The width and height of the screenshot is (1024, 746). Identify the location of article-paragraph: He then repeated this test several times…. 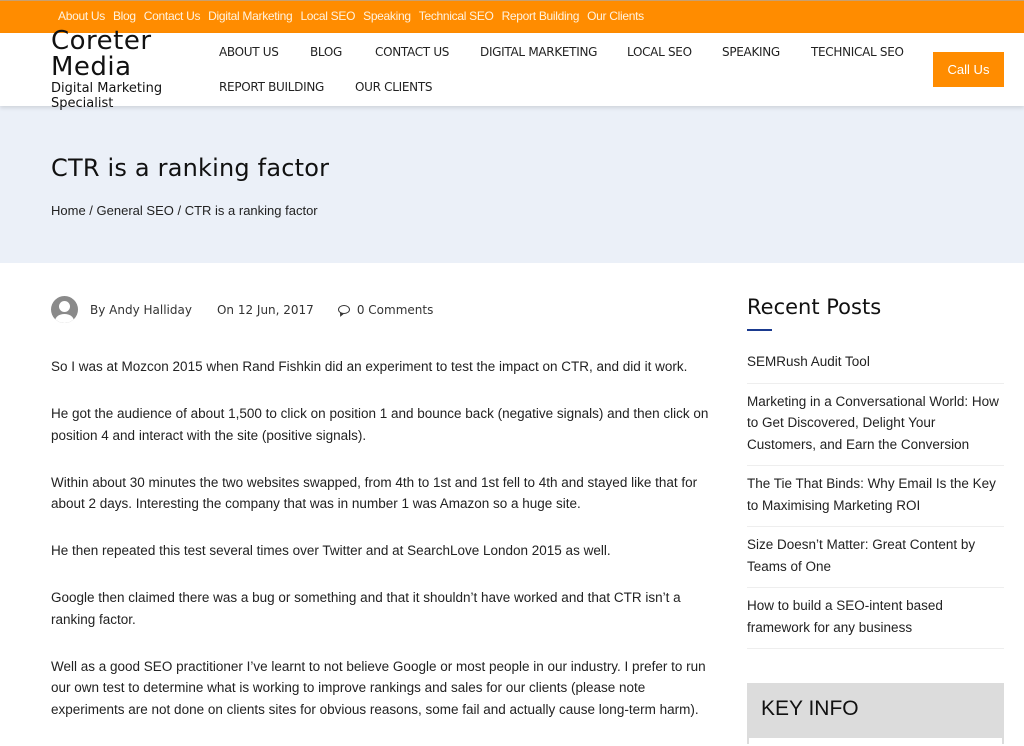
(331, 550).